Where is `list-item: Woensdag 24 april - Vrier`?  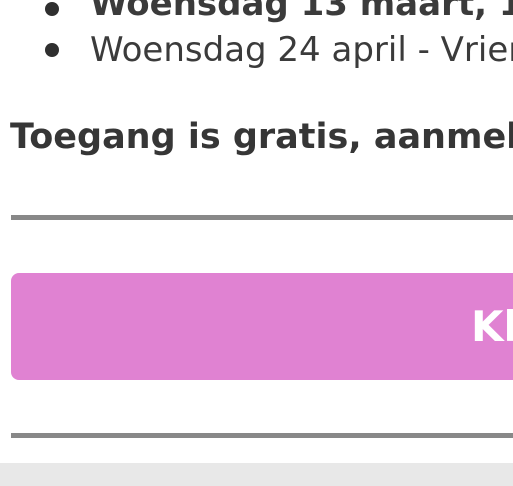 list-item: Woensdag 24 april - Vrier is located at coordinates (256, 50).